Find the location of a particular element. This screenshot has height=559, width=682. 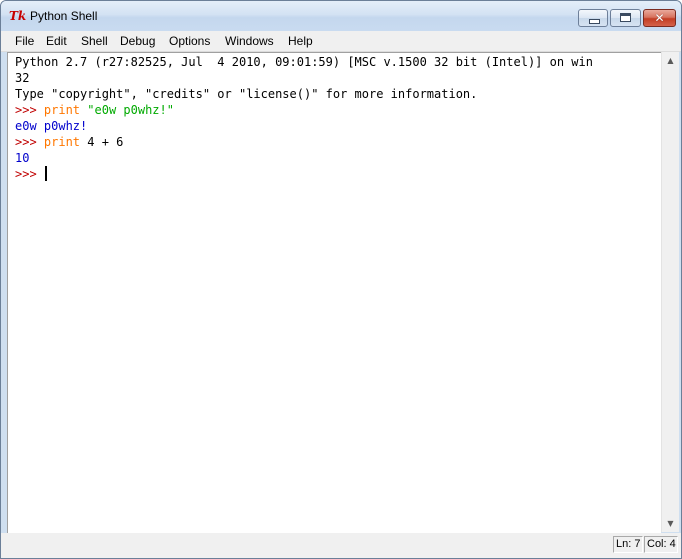

input-line: >>> print "e0w p0whz!" is located at coordinates (94, 110).